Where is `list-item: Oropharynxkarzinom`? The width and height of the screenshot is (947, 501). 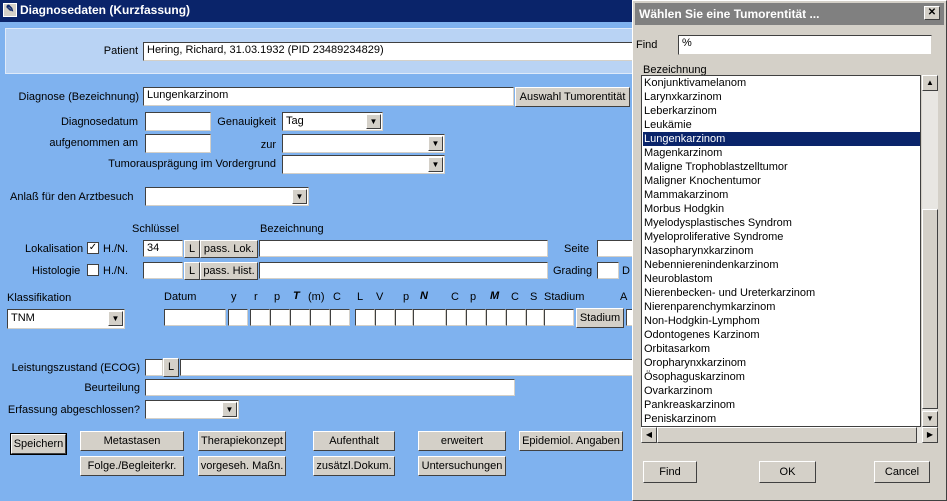 list-item: Oropharynxkarzinom is located at coordinates (781, 363).